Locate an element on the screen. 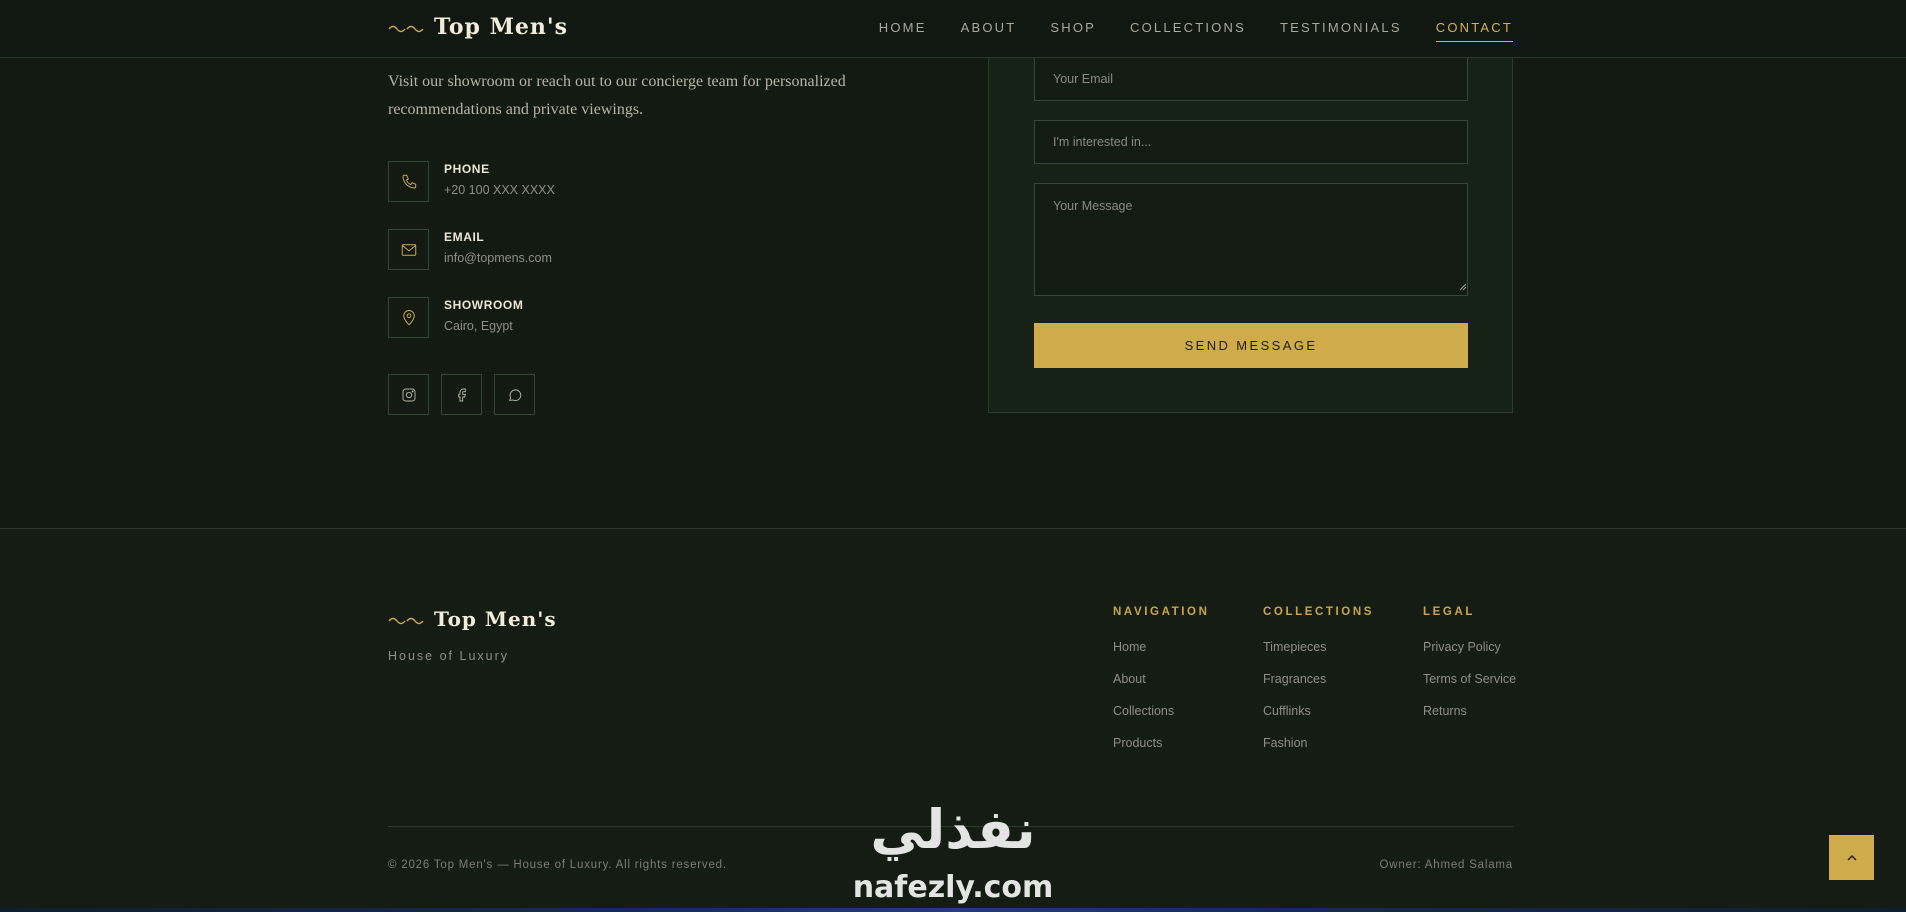  email-value: info@topmens.com is located at coordinates (498, 258).